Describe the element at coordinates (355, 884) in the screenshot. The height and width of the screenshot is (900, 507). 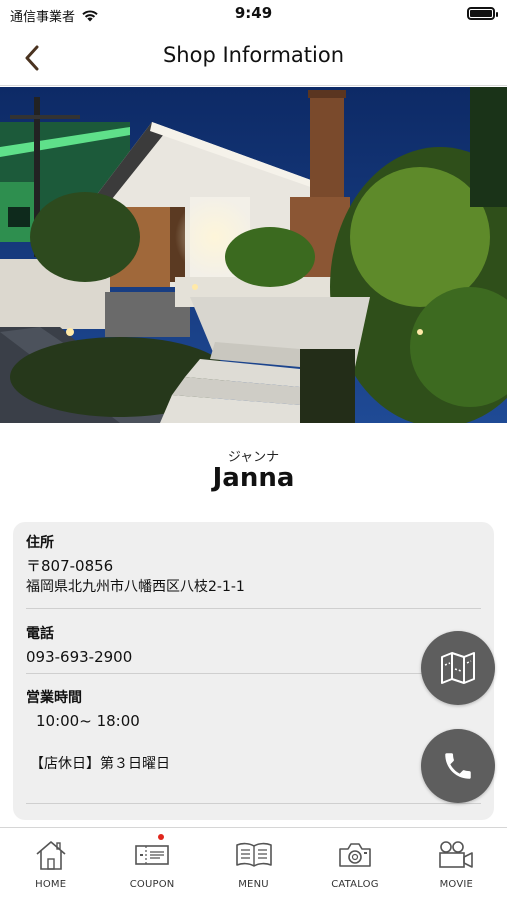
I see `tab-label: CATALOG` at that location.